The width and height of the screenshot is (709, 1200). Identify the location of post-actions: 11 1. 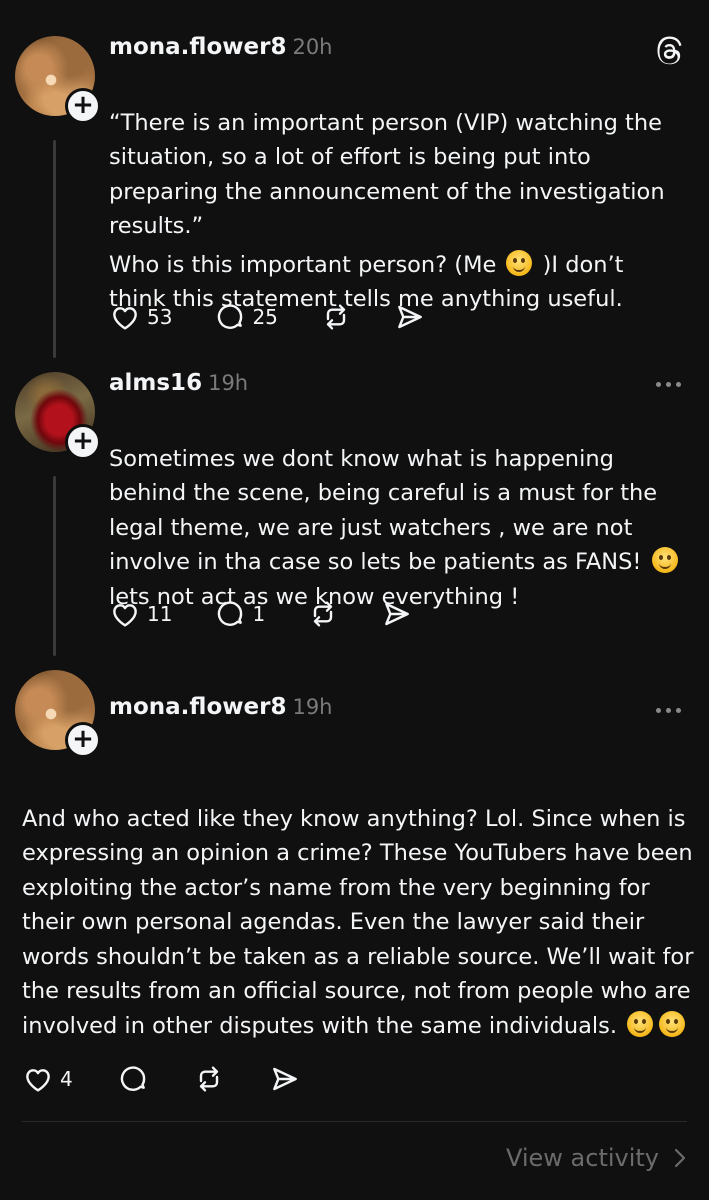
(261, 614).